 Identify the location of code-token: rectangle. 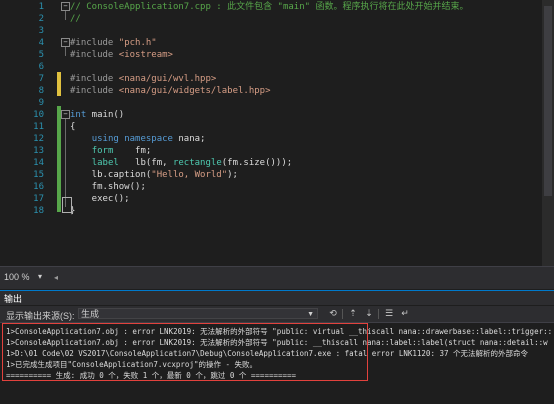
(197, 163).